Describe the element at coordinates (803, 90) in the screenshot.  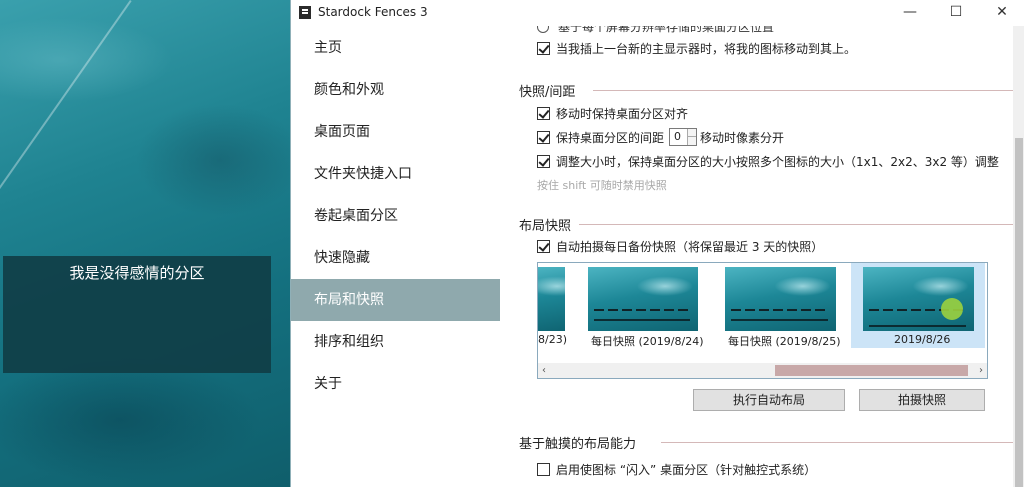
I see `snap-section-divider` at that location.